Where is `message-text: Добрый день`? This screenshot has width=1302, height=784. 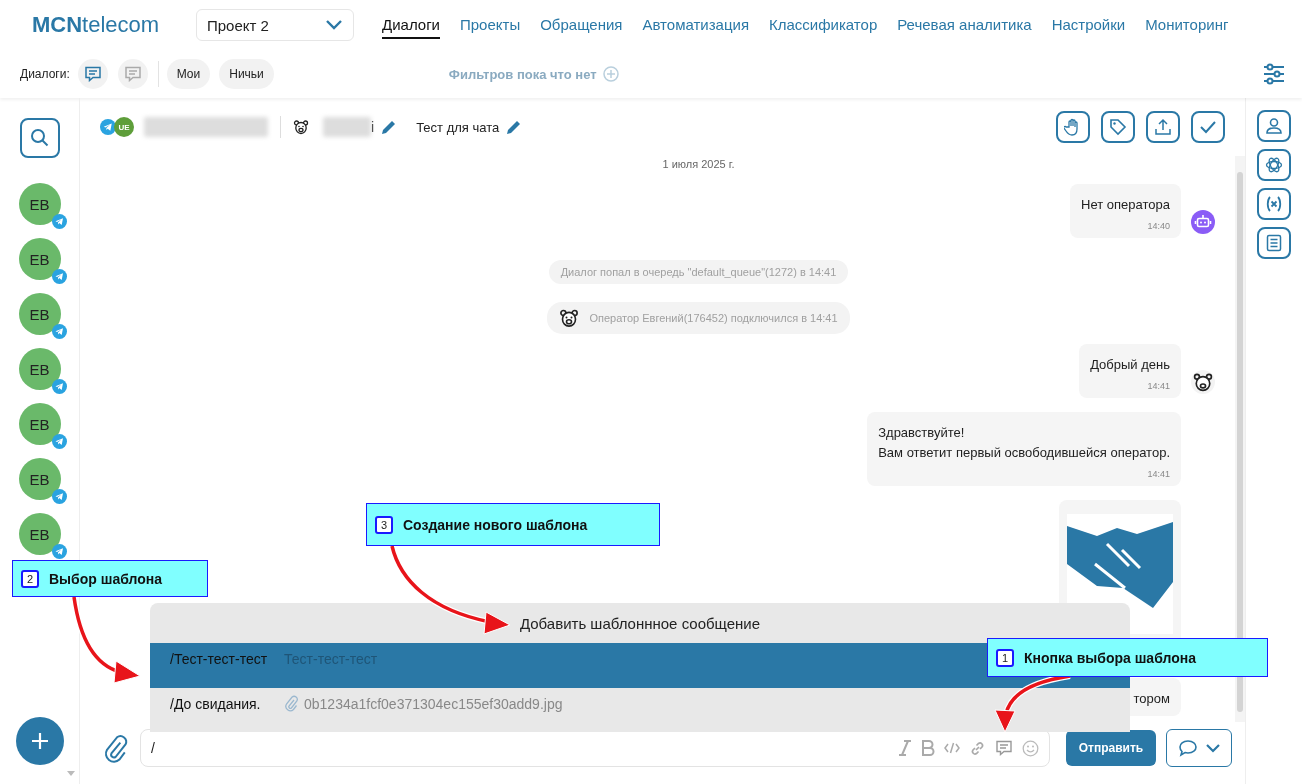
message-text: Добрый день is located at coordinates (1130, 365).